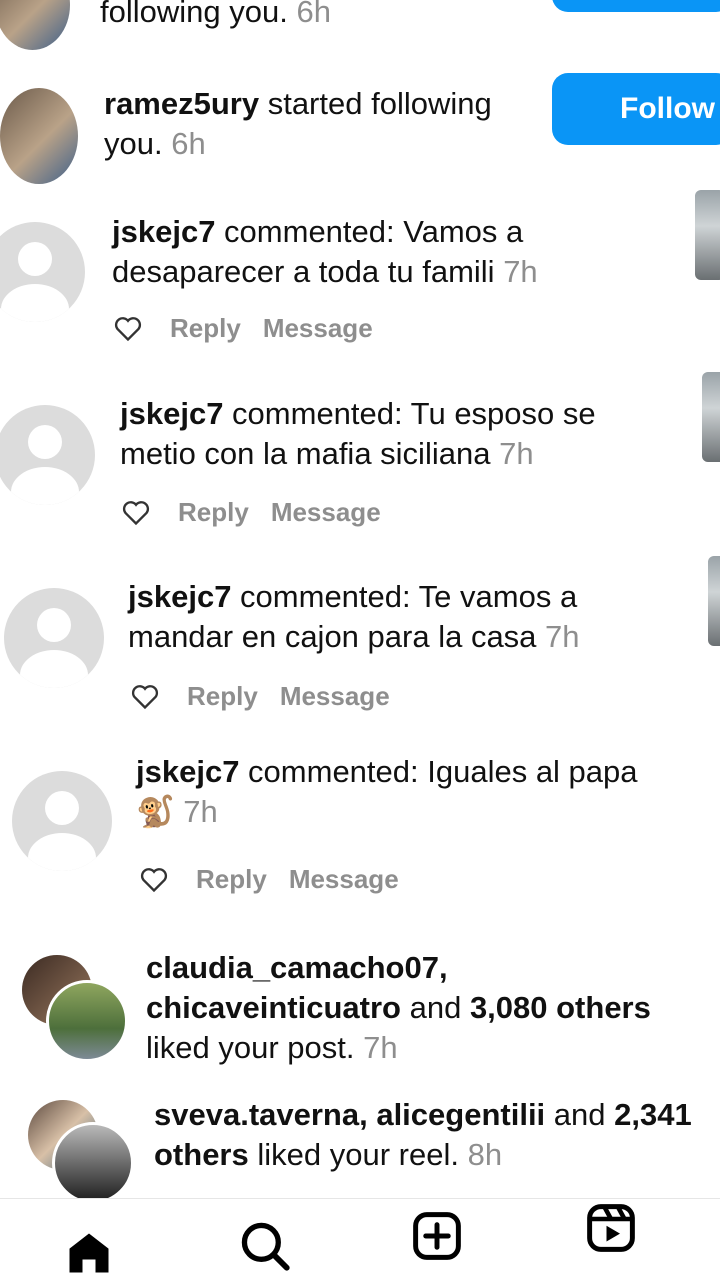 This screenshot has width=720, height=1281. Describe the element at coordinates (265, 1246) in the screenshot. I see `search-icon` at that location.